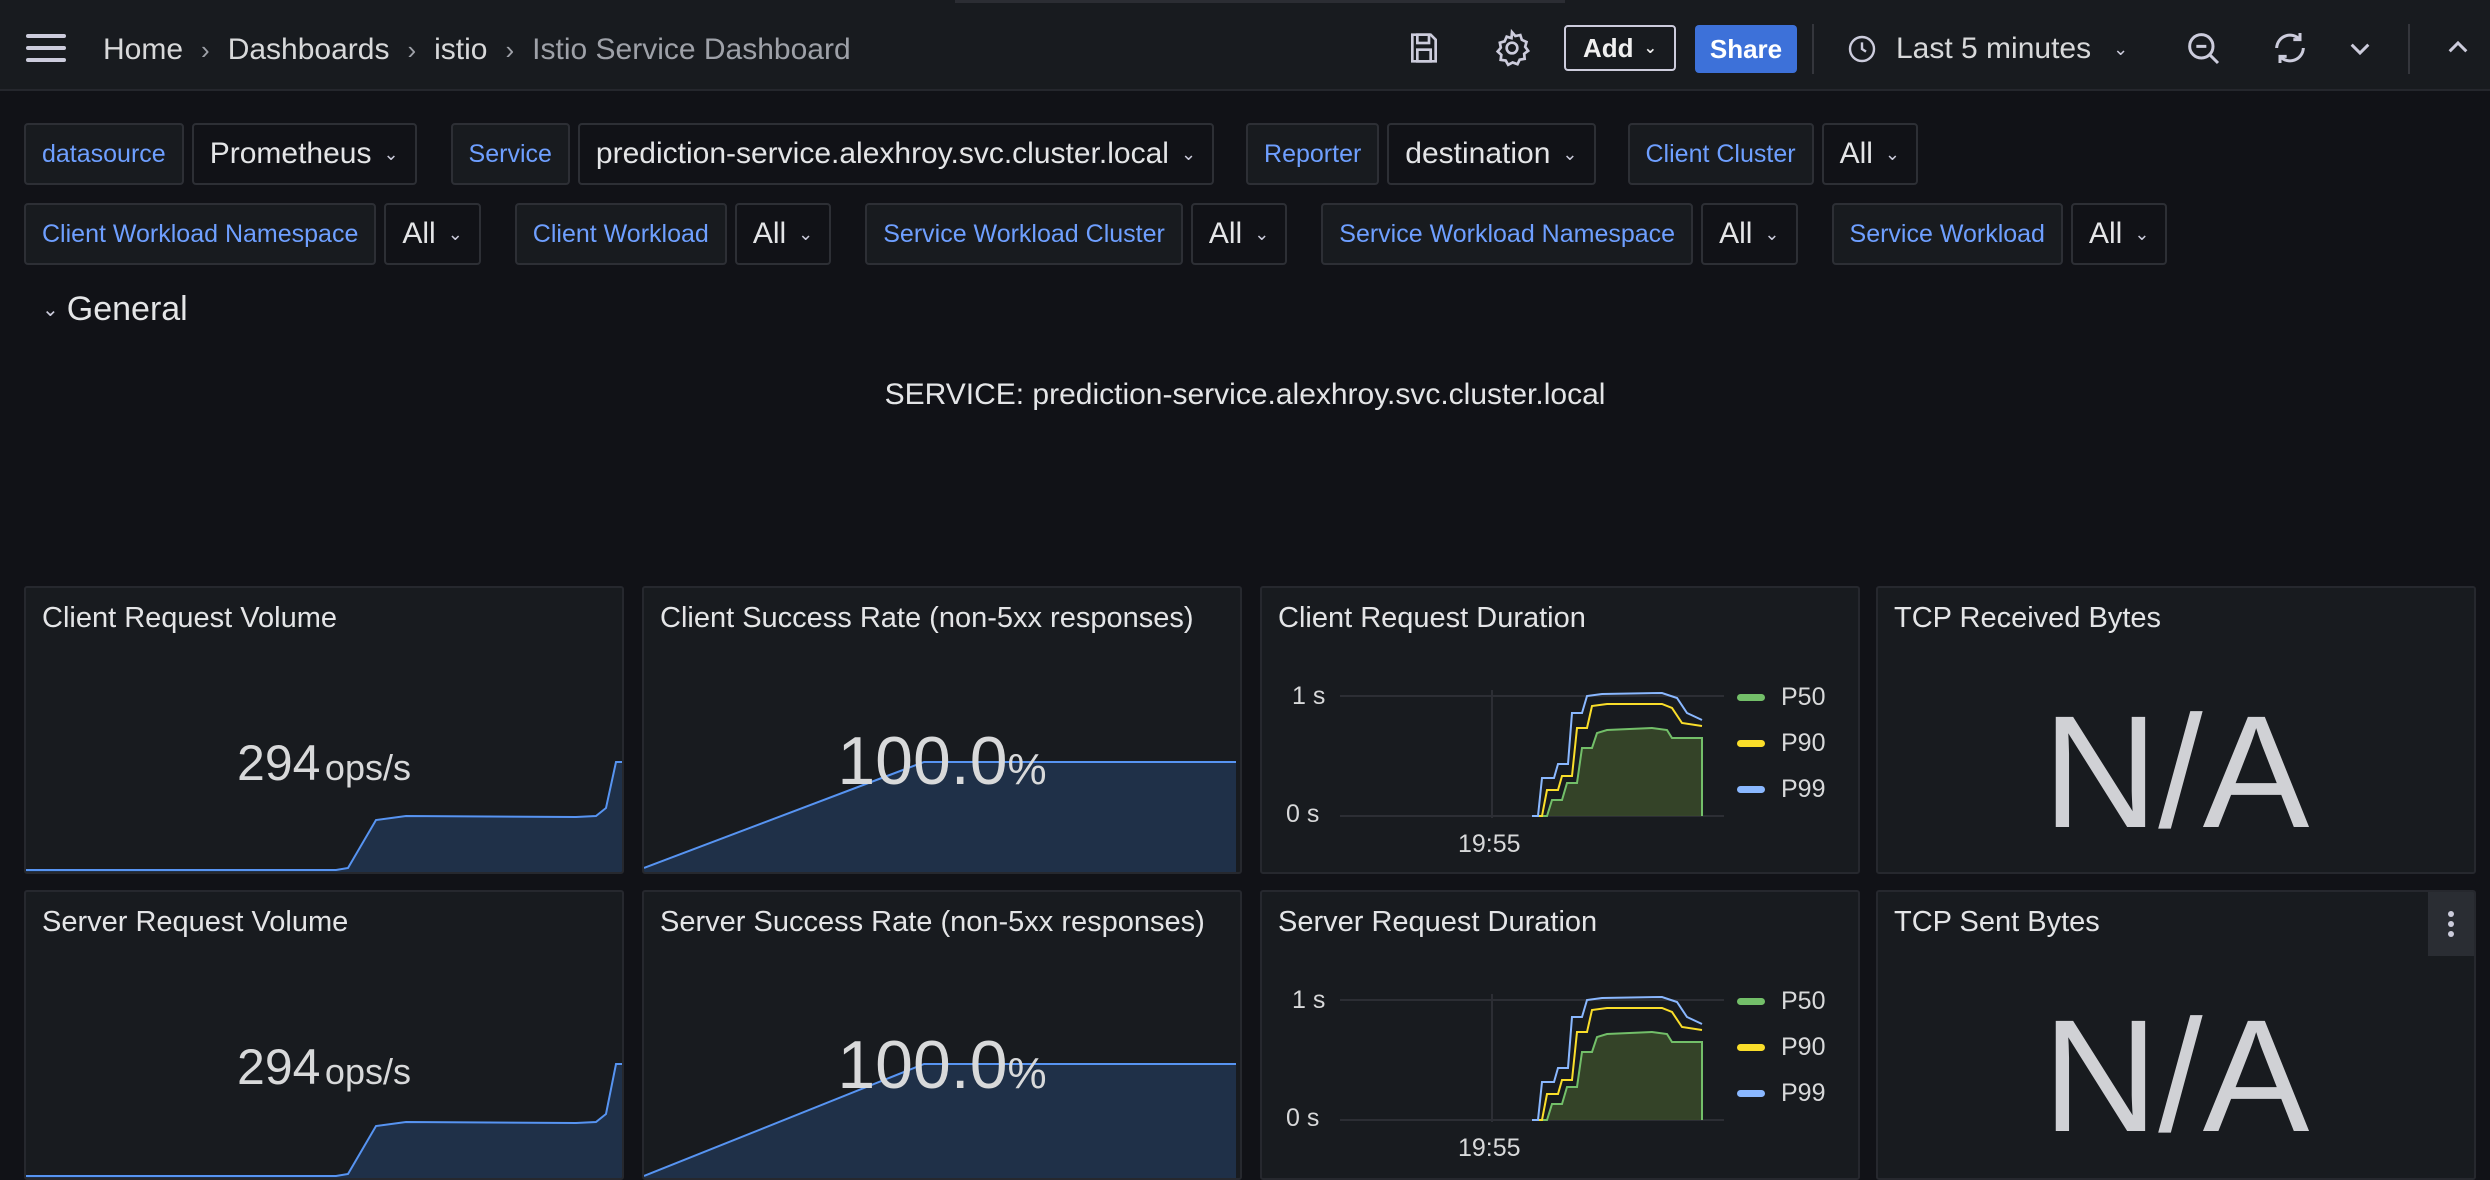 The width and height of the screenshot is (2490, 1180). What do you see at coordinates (127, 309) in the screenshot?
I see `row-title: General` at bounding box center [127, 309].